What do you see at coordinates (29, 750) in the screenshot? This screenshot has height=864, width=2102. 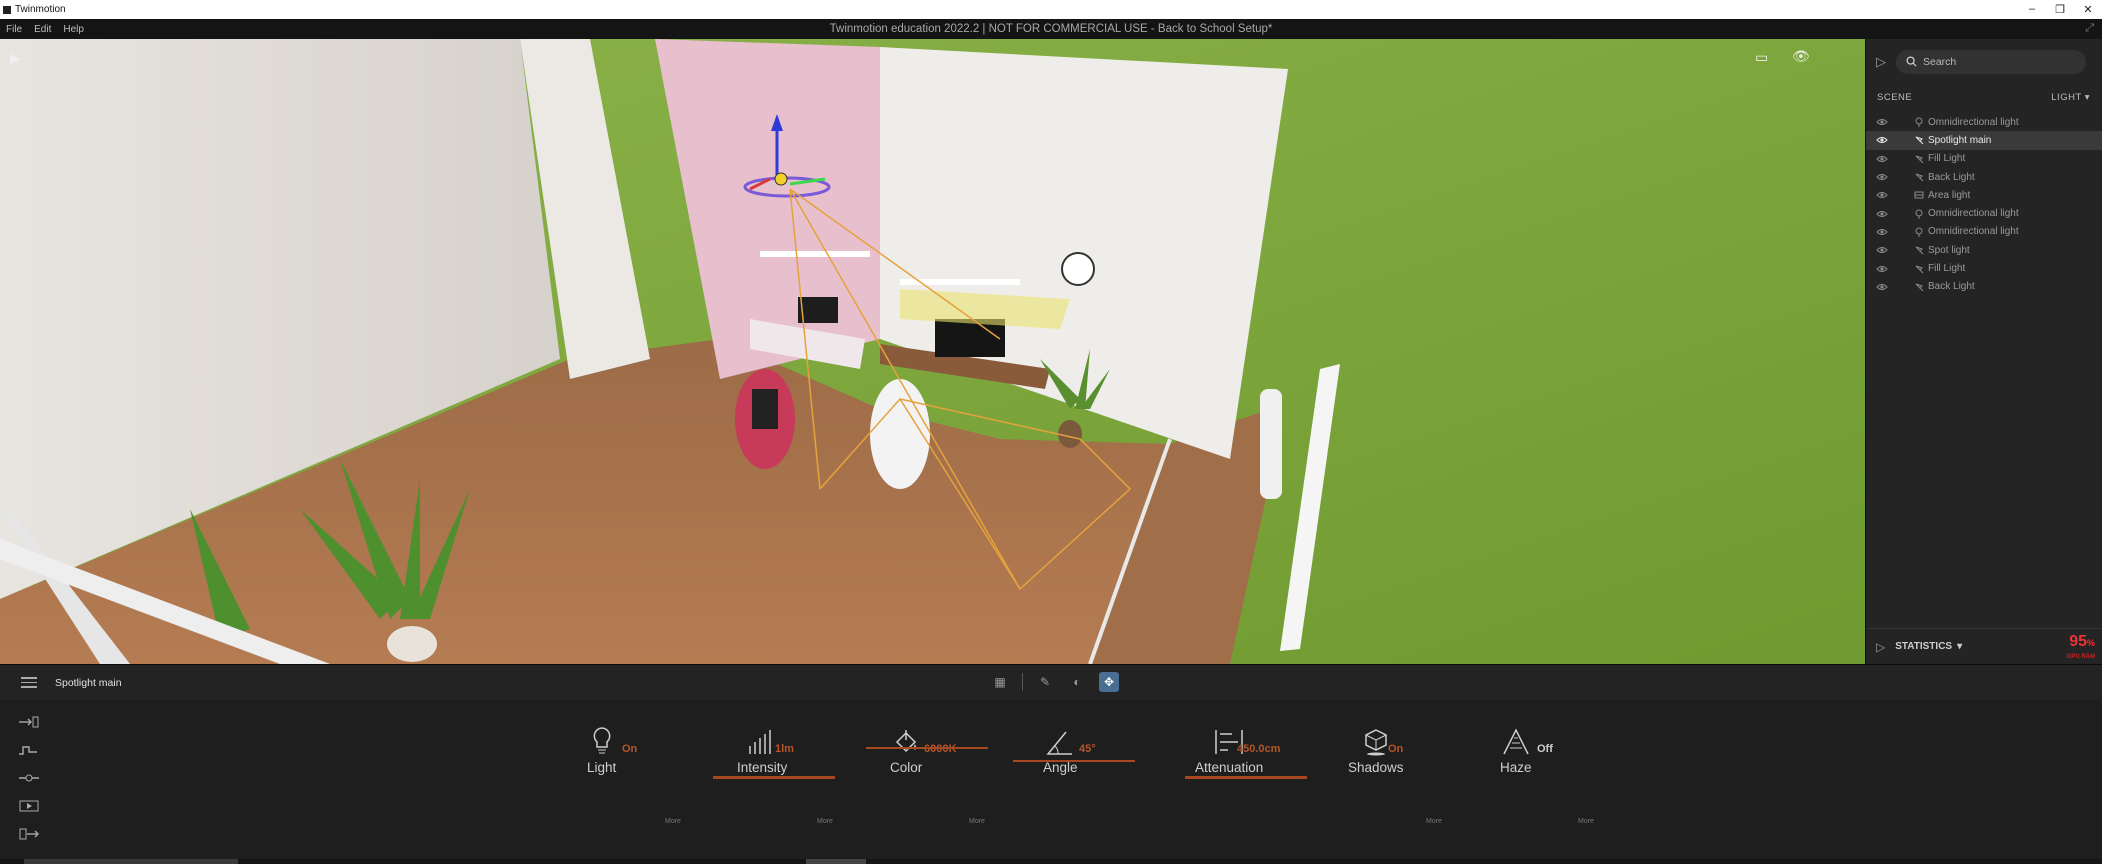 I see `context-icon` at bounding box center [29, 750].